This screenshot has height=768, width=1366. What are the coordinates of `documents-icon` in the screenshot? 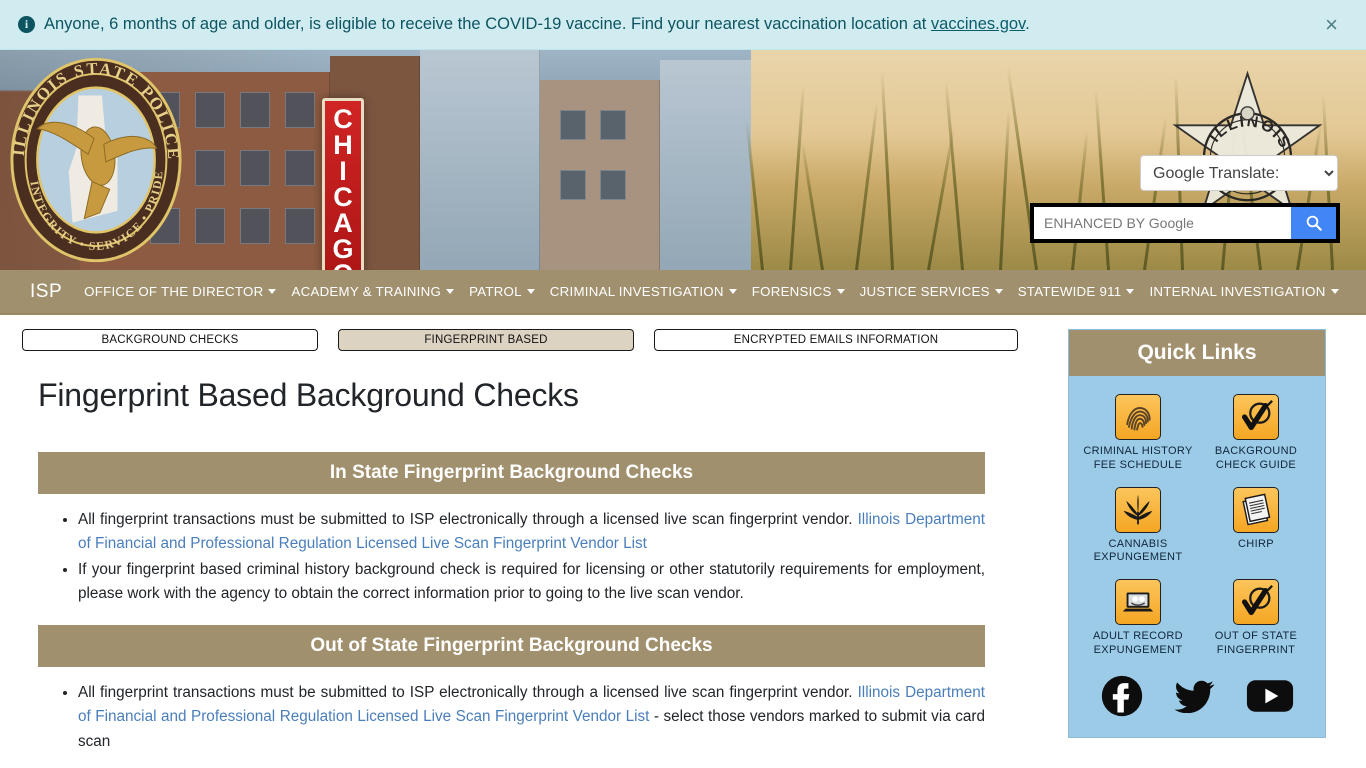 It's located at (1256, 509).